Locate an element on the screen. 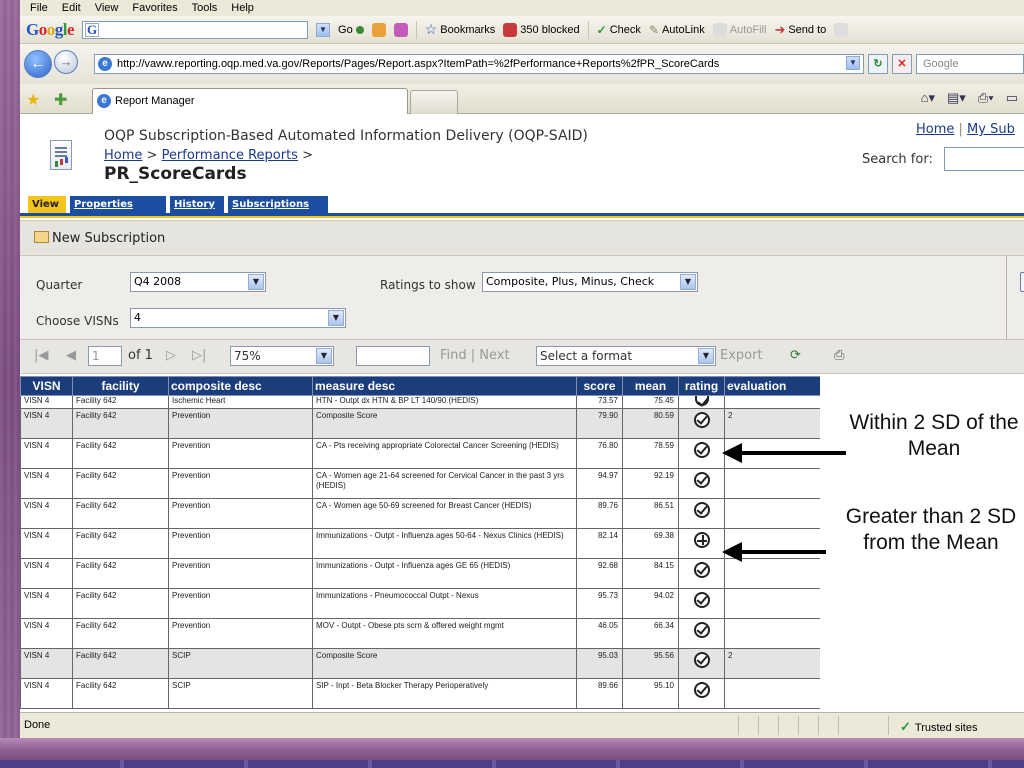  evaluation-cell: 2 is located at coordinates (772, 663).